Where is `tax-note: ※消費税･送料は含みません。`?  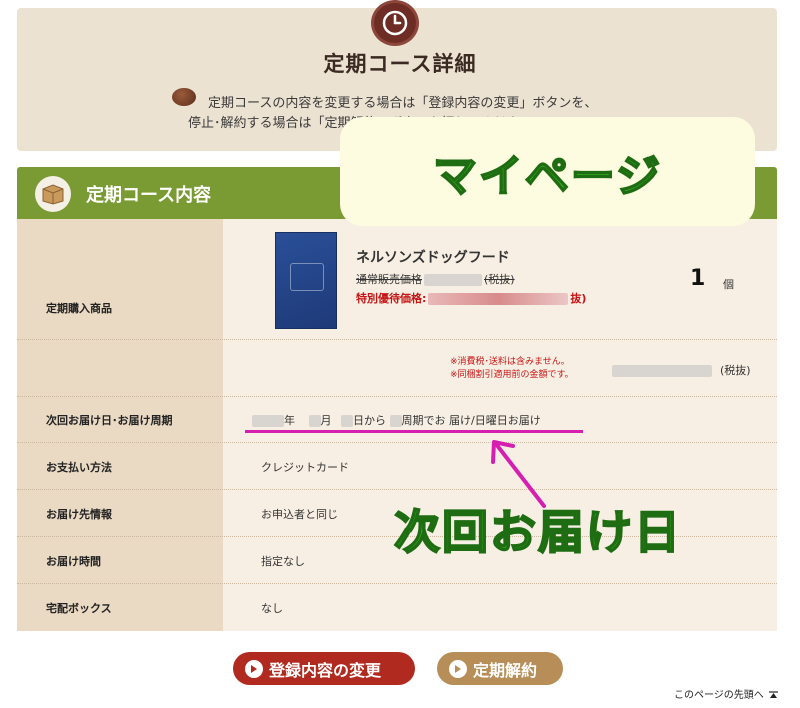
tax-note: ※消費税･送料は含みません。 is located at coordinates (510, 362).